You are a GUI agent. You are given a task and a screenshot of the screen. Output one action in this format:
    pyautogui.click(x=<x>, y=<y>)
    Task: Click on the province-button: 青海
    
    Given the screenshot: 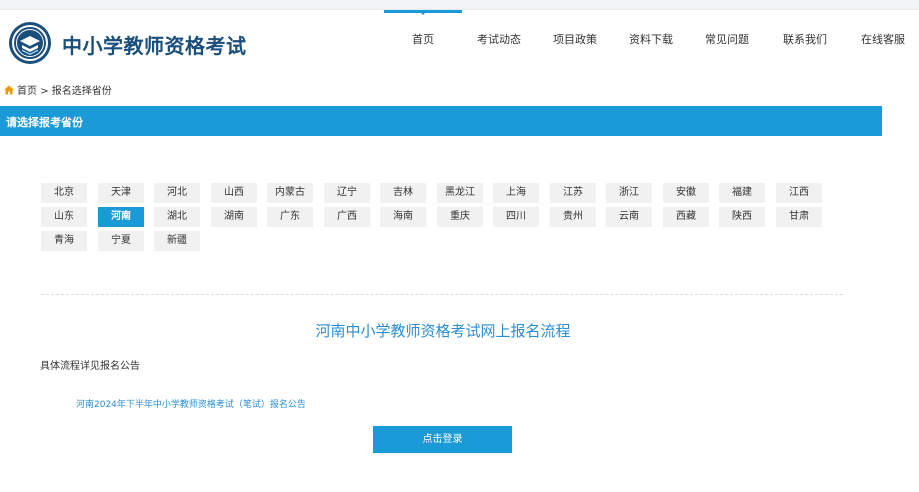 What is the action you would take?
    pyautogui.click(x=64, y=241)
    